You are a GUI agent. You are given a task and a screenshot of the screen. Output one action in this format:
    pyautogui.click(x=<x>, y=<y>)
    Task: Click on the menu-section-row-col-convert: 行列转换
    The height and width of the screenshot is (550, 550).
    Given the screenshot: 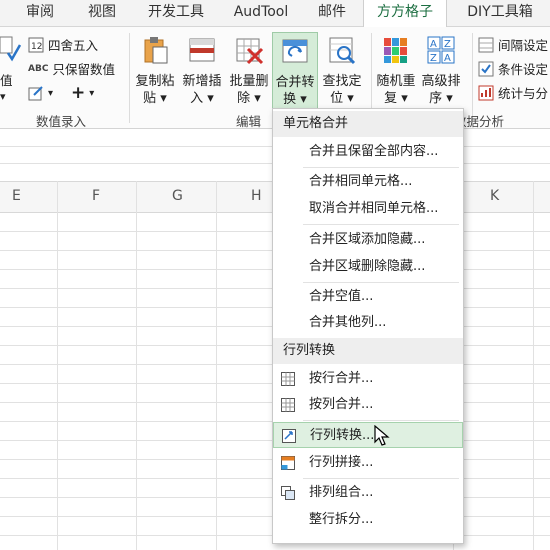 What is the action you would take?
    pyautogui.click(x=368, y=351)
    